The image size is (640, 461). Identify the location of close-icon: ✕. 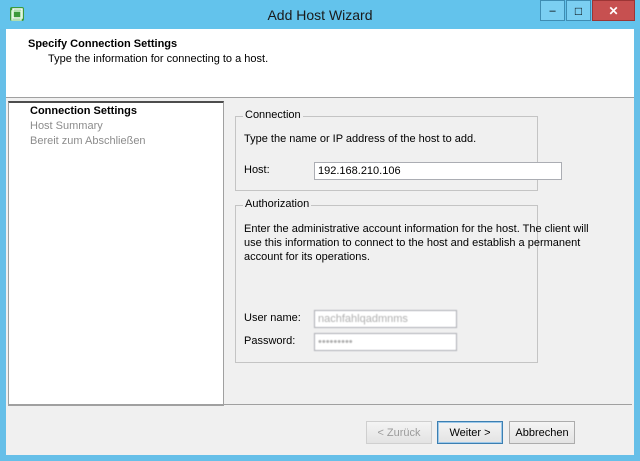
(613, 10).